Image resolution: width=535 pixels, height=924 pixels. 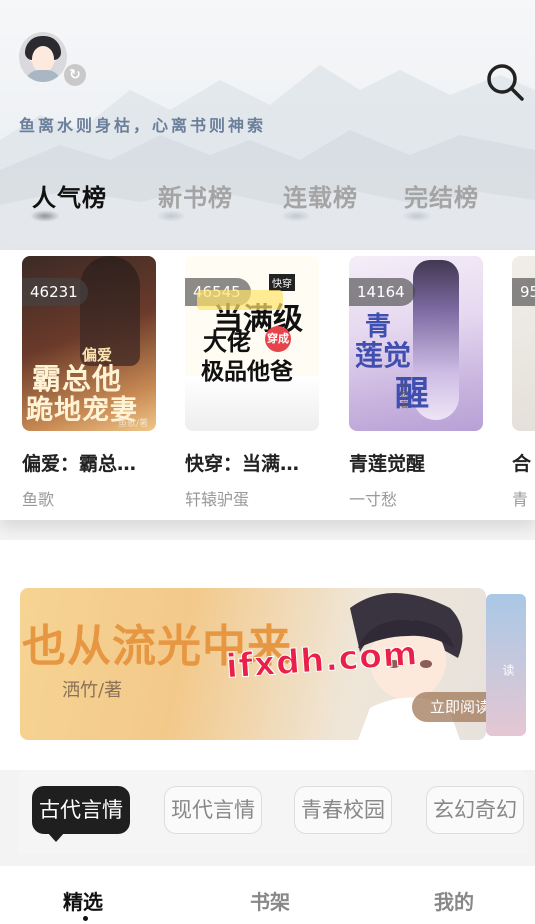 What do you see at coordinates (89, 343) in the screenshot?
I see `book-cover: 46231 偏爱 霸总他 跪地宠妻 鱼歌/著` at bounding box center [89, 343].